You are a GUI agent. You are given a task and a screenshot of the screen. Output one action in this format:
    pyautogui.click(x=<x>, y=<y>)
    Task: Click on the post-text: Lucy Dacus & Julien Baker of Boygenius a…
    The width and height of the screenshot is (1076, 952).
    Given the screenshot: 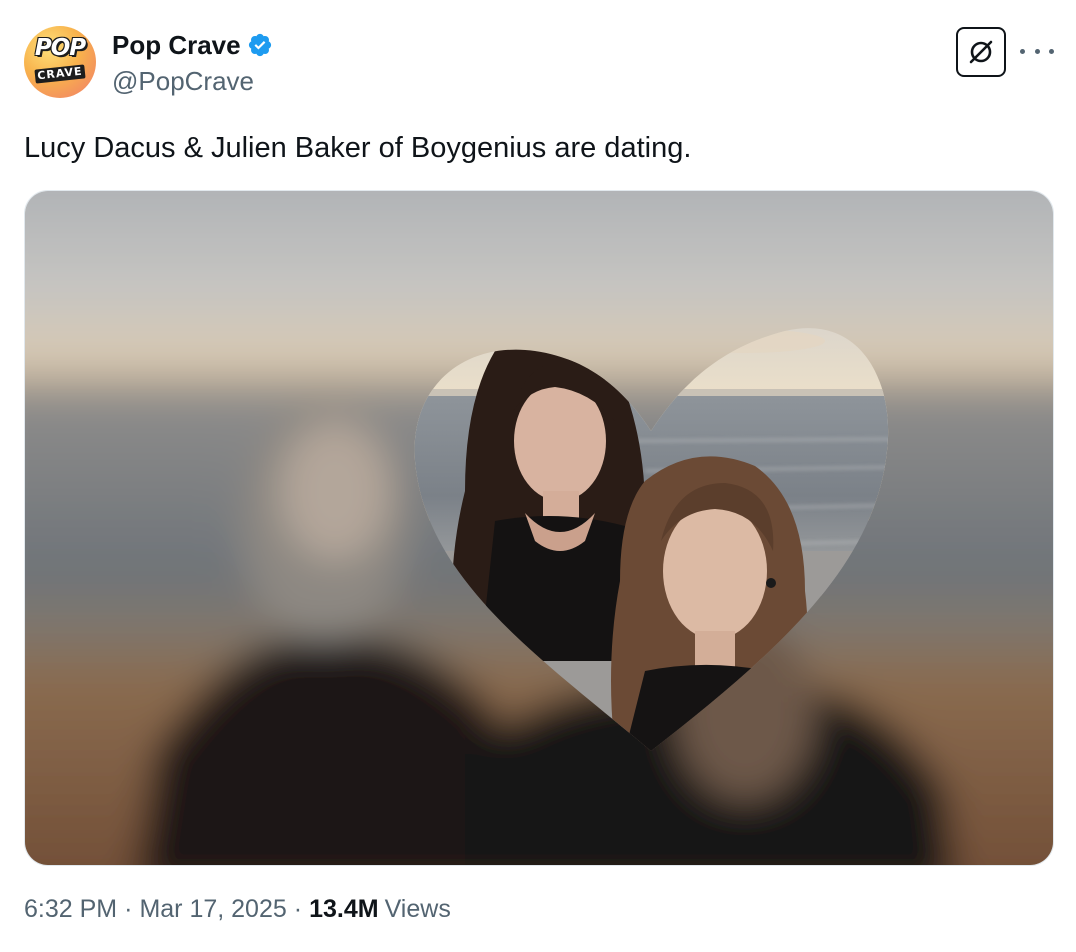 What is the action you would take?
    pyautogui.click(x=358, y=148)
    